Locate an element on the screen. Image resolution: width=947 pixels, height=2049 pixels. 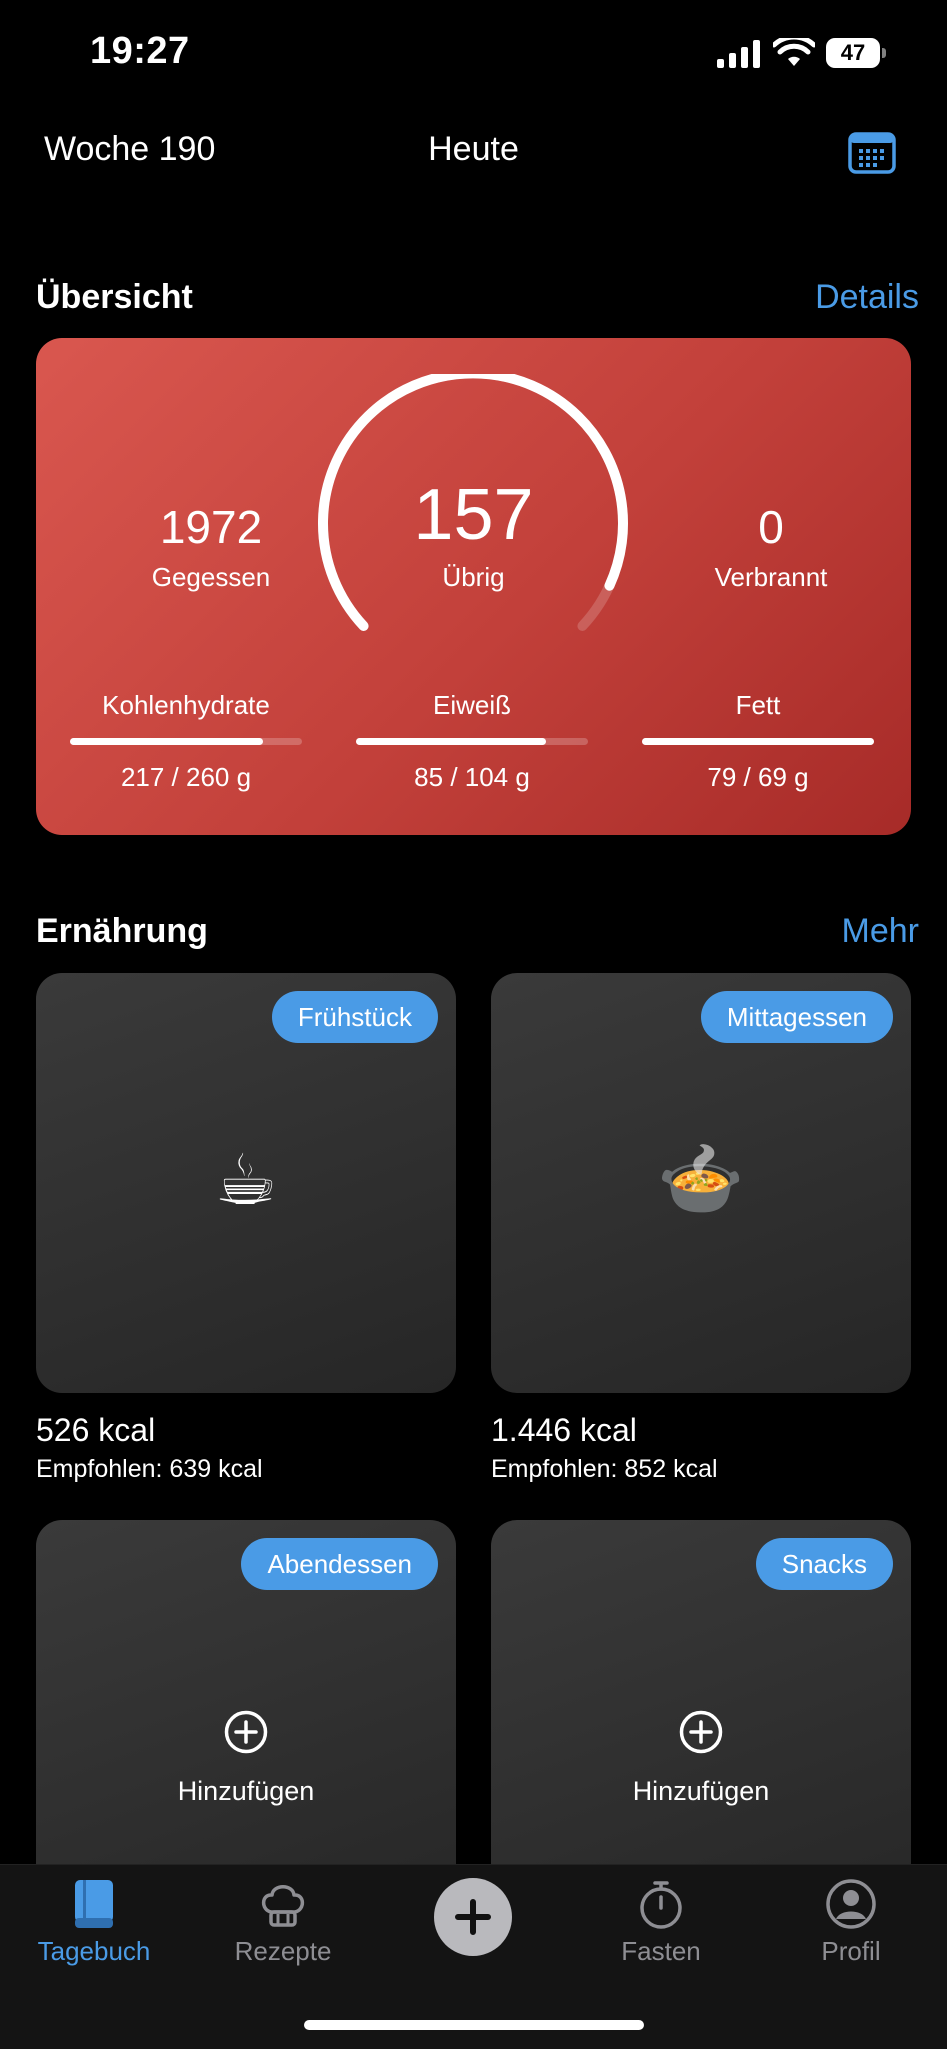
carbs-value: 217 / 260 g is located at coordinates (186, 777).